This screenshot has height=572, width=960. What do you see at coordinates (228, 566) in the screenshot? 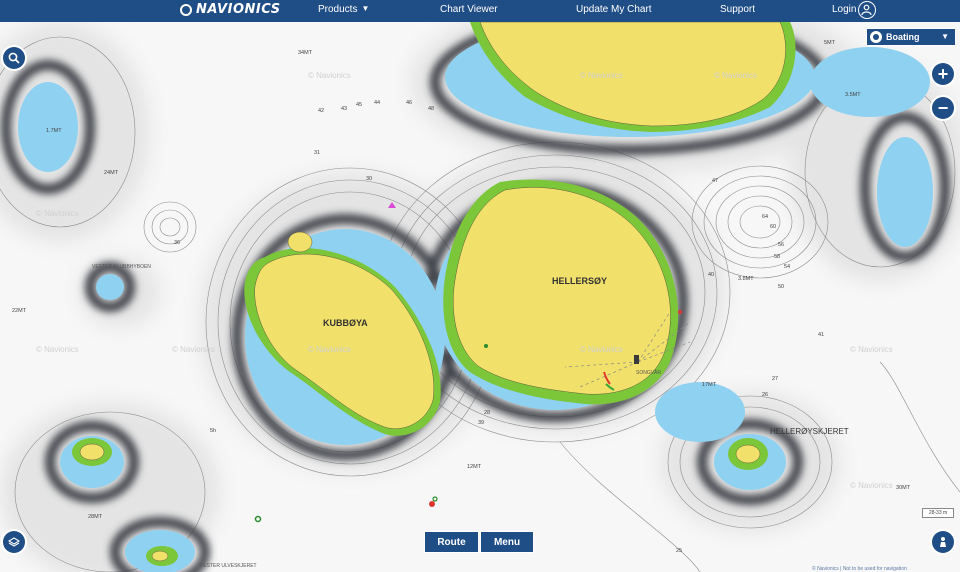
I see `place-label-vester-ulveskjeret: VESTER ULVESKJERET` at bounding box center [228, 566].